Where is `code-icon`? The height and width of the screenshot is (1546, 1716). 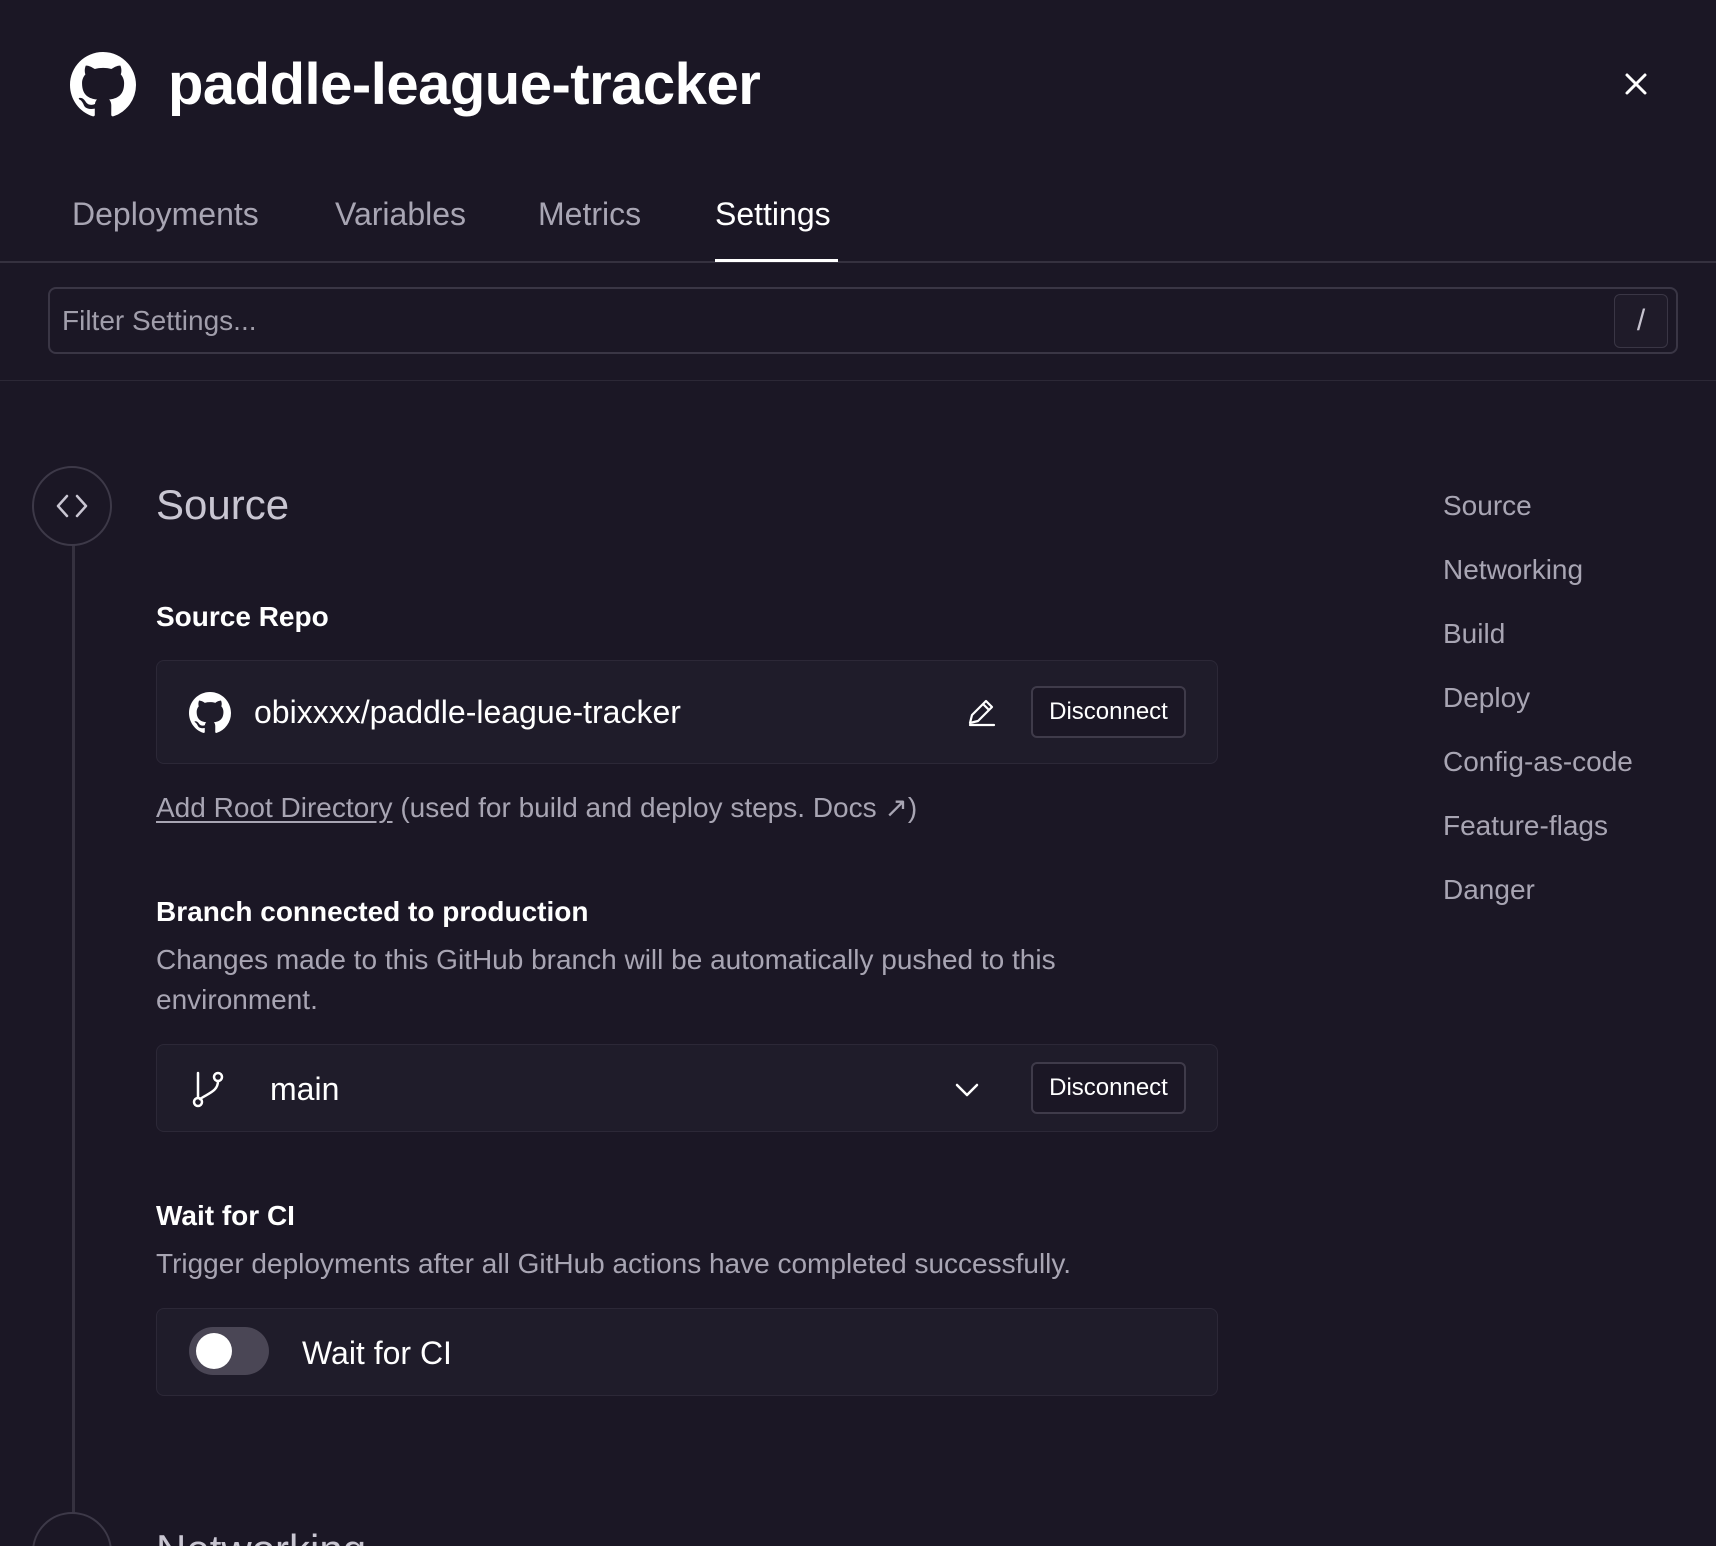
code-icon is located at coordinates (72, 506).